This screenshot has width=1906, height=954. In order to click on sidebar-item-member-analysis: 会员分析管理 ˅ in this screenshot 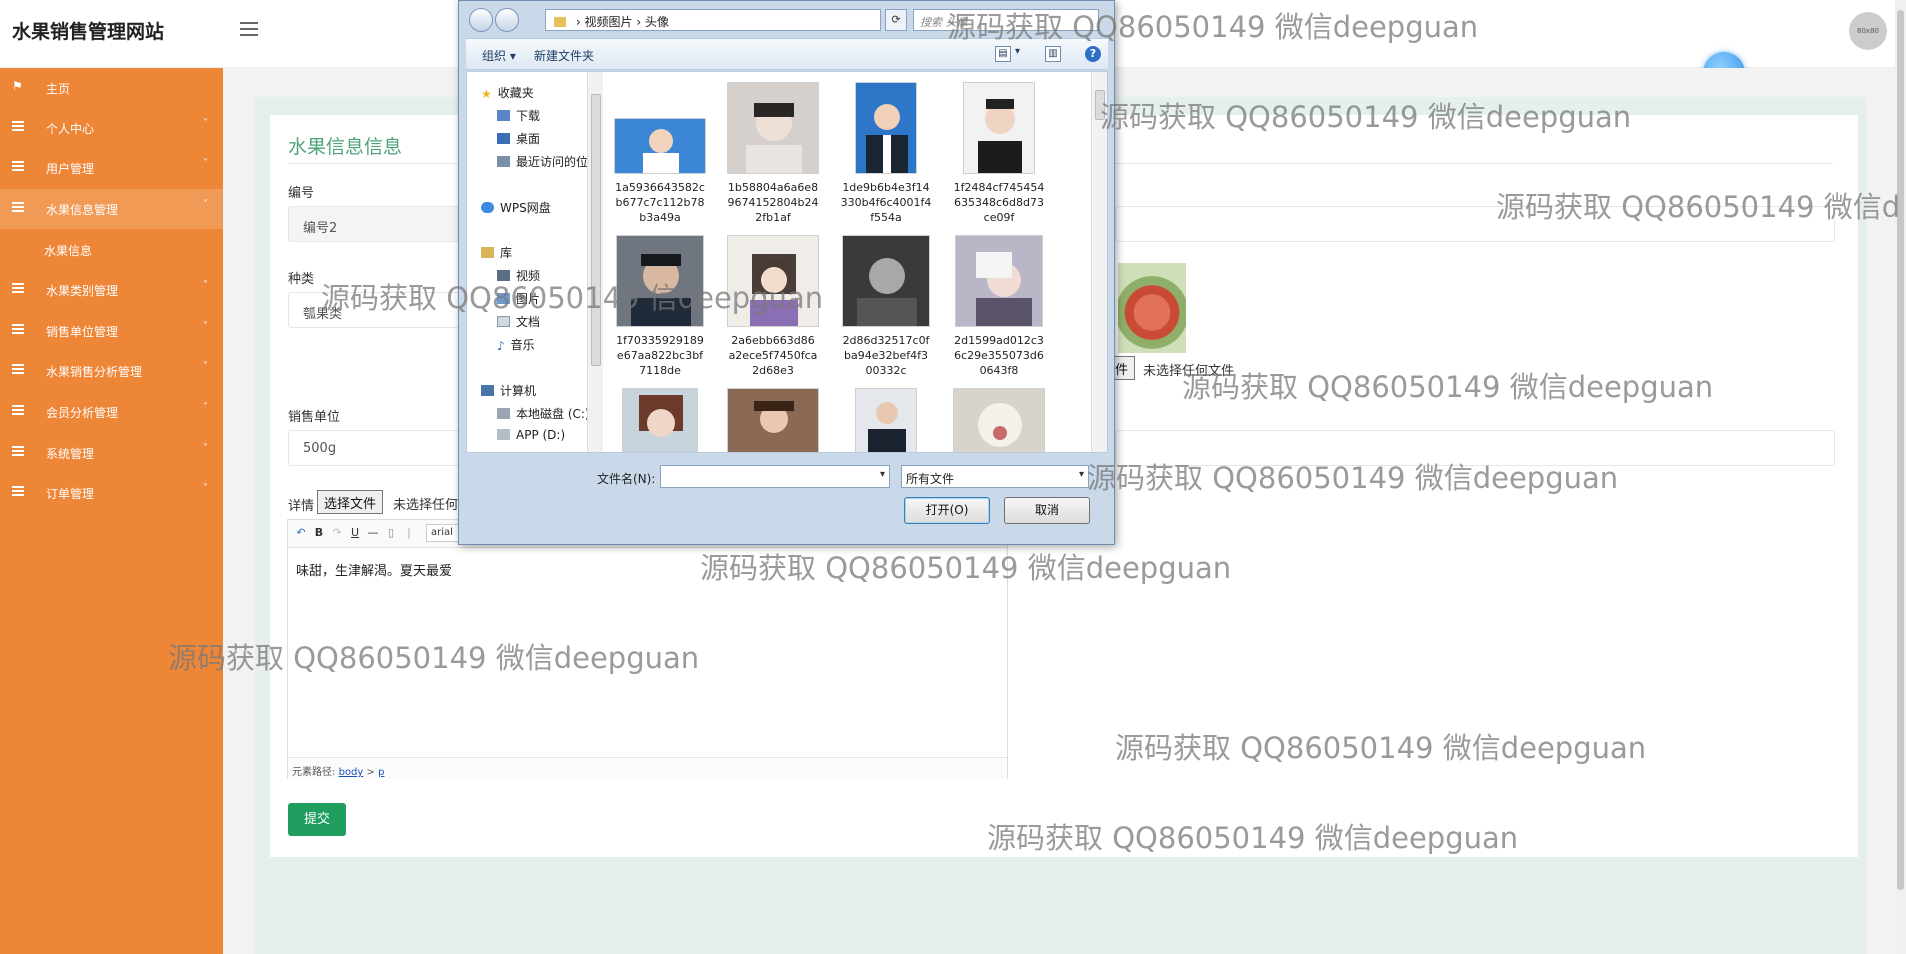, I will do `click(111, 412)`.